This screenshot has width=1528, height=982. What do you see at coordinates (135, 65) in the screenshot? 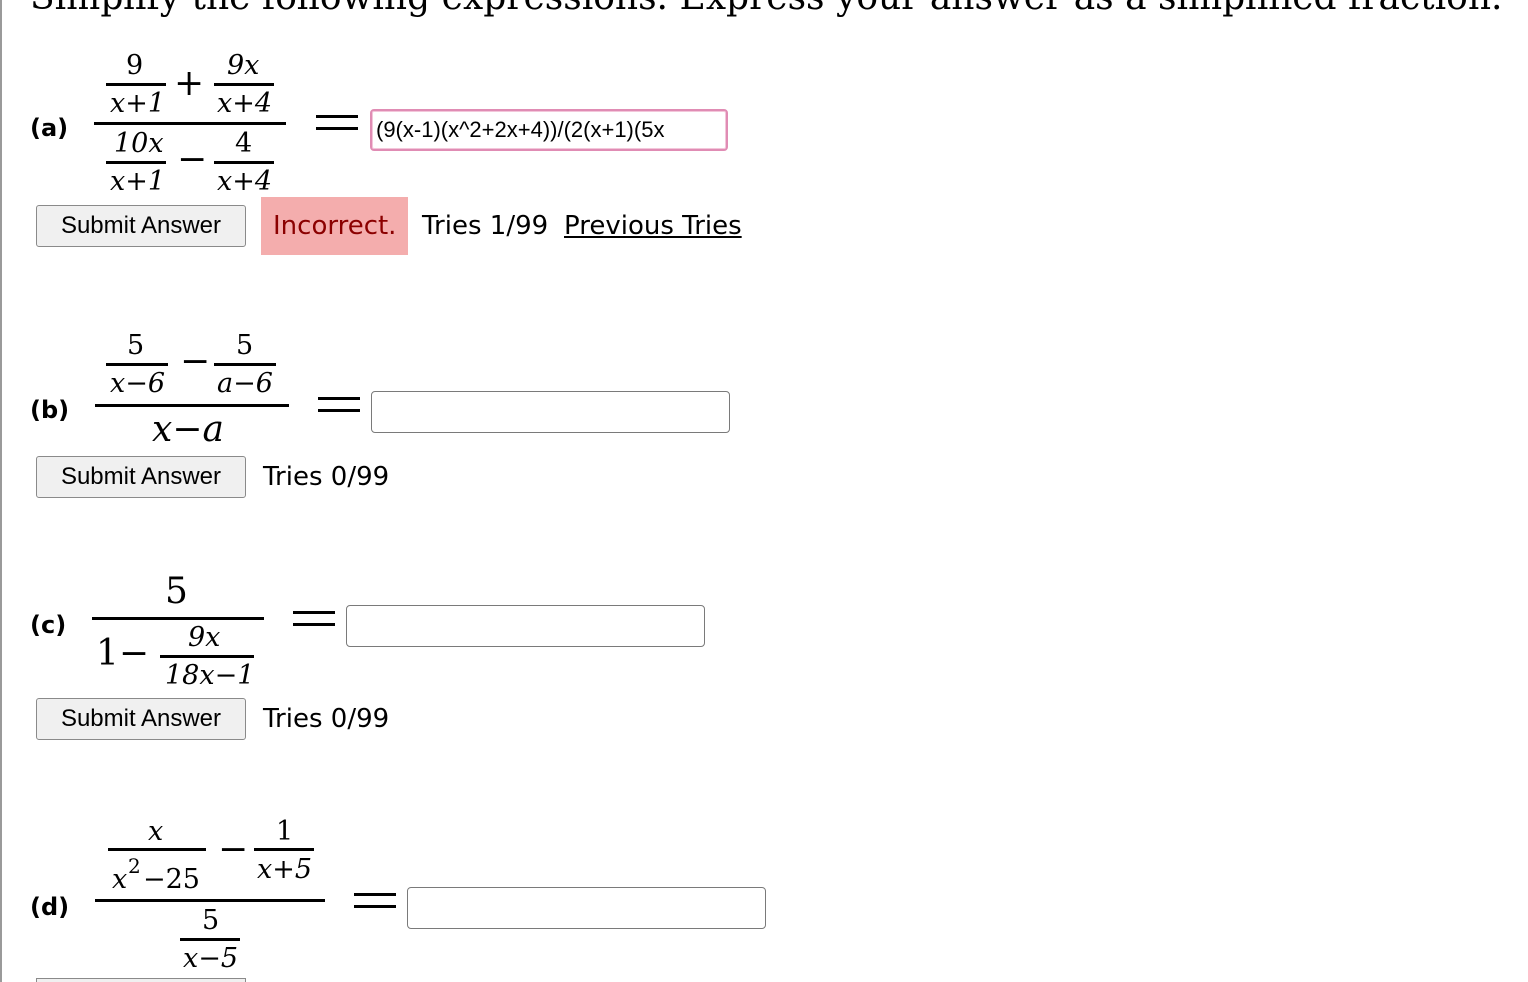
I see `math-num-left-top: 9` at bounding box center [135, 65].